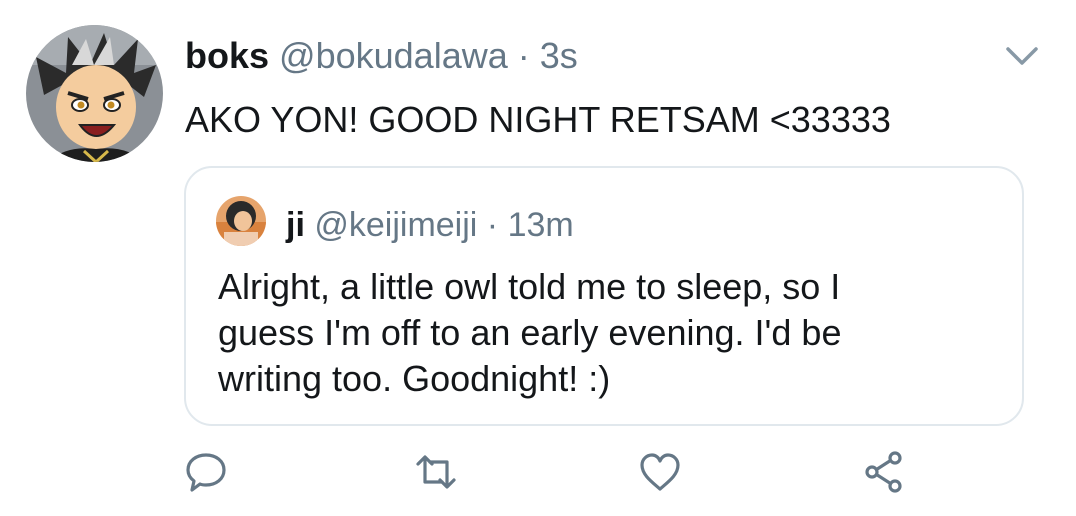 The width and height of the screenshot is (1076, 516). Describe the element at coordinates (538, 472) in the screenshot. I see `action-bar` at that location.